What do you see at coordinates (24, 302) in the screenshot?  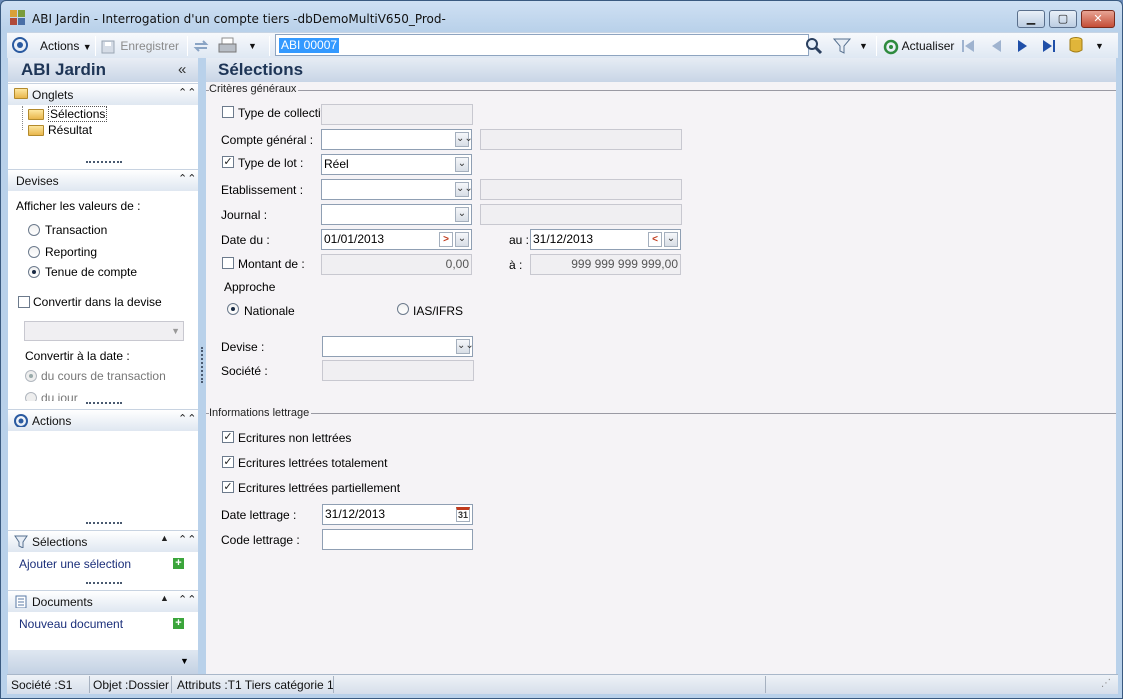 I see `convert-currency-checkbox` at bounding box center [24, 302].